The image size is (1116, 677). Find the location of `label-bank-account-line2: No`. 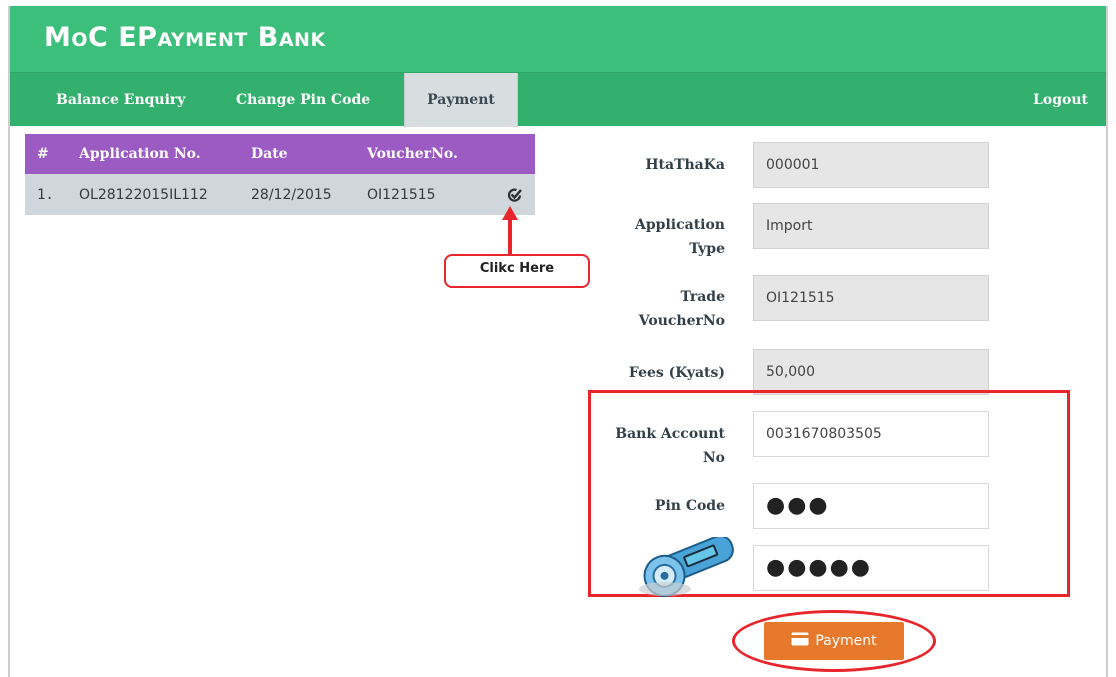

label-bank-account-line2: No is located at coordinates (713, 458).